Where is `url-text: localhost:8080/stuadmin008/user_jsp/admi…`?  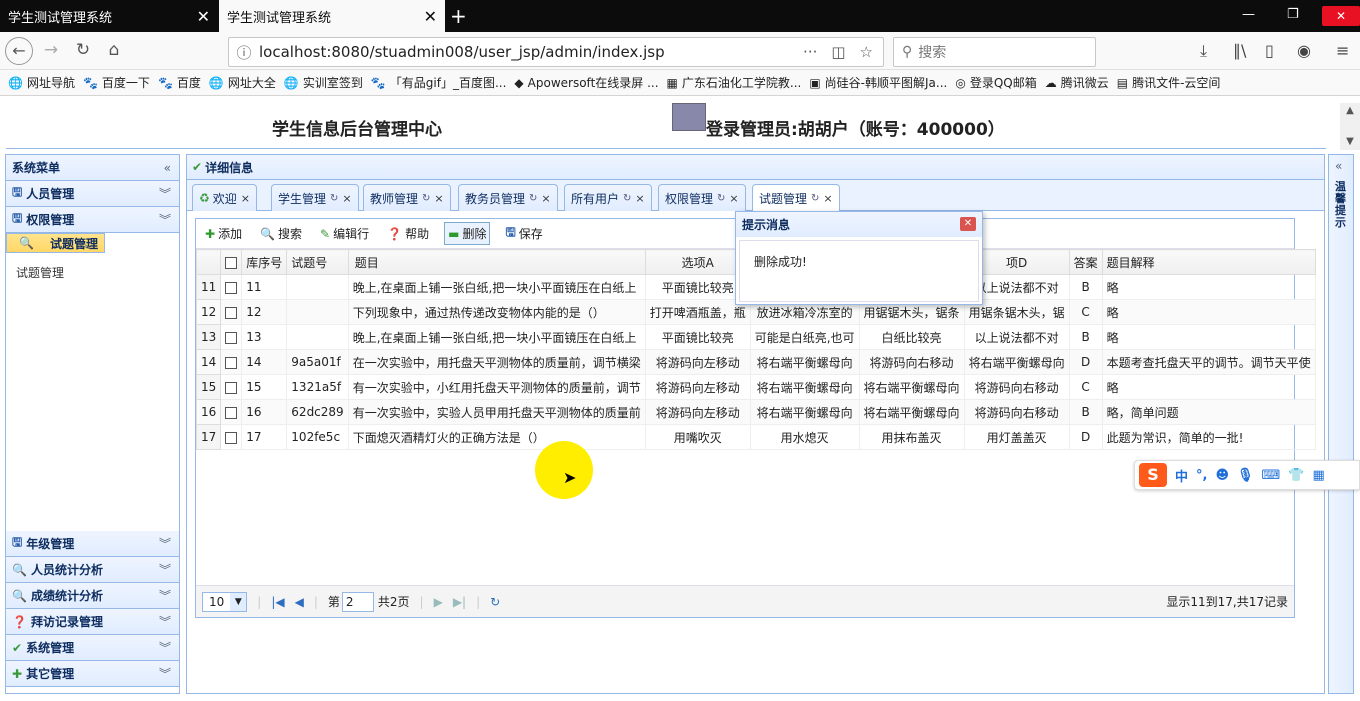 url-text: localhost:8080/stuadmin008/user_jsp/admi… is located at coordinates (462, 52).